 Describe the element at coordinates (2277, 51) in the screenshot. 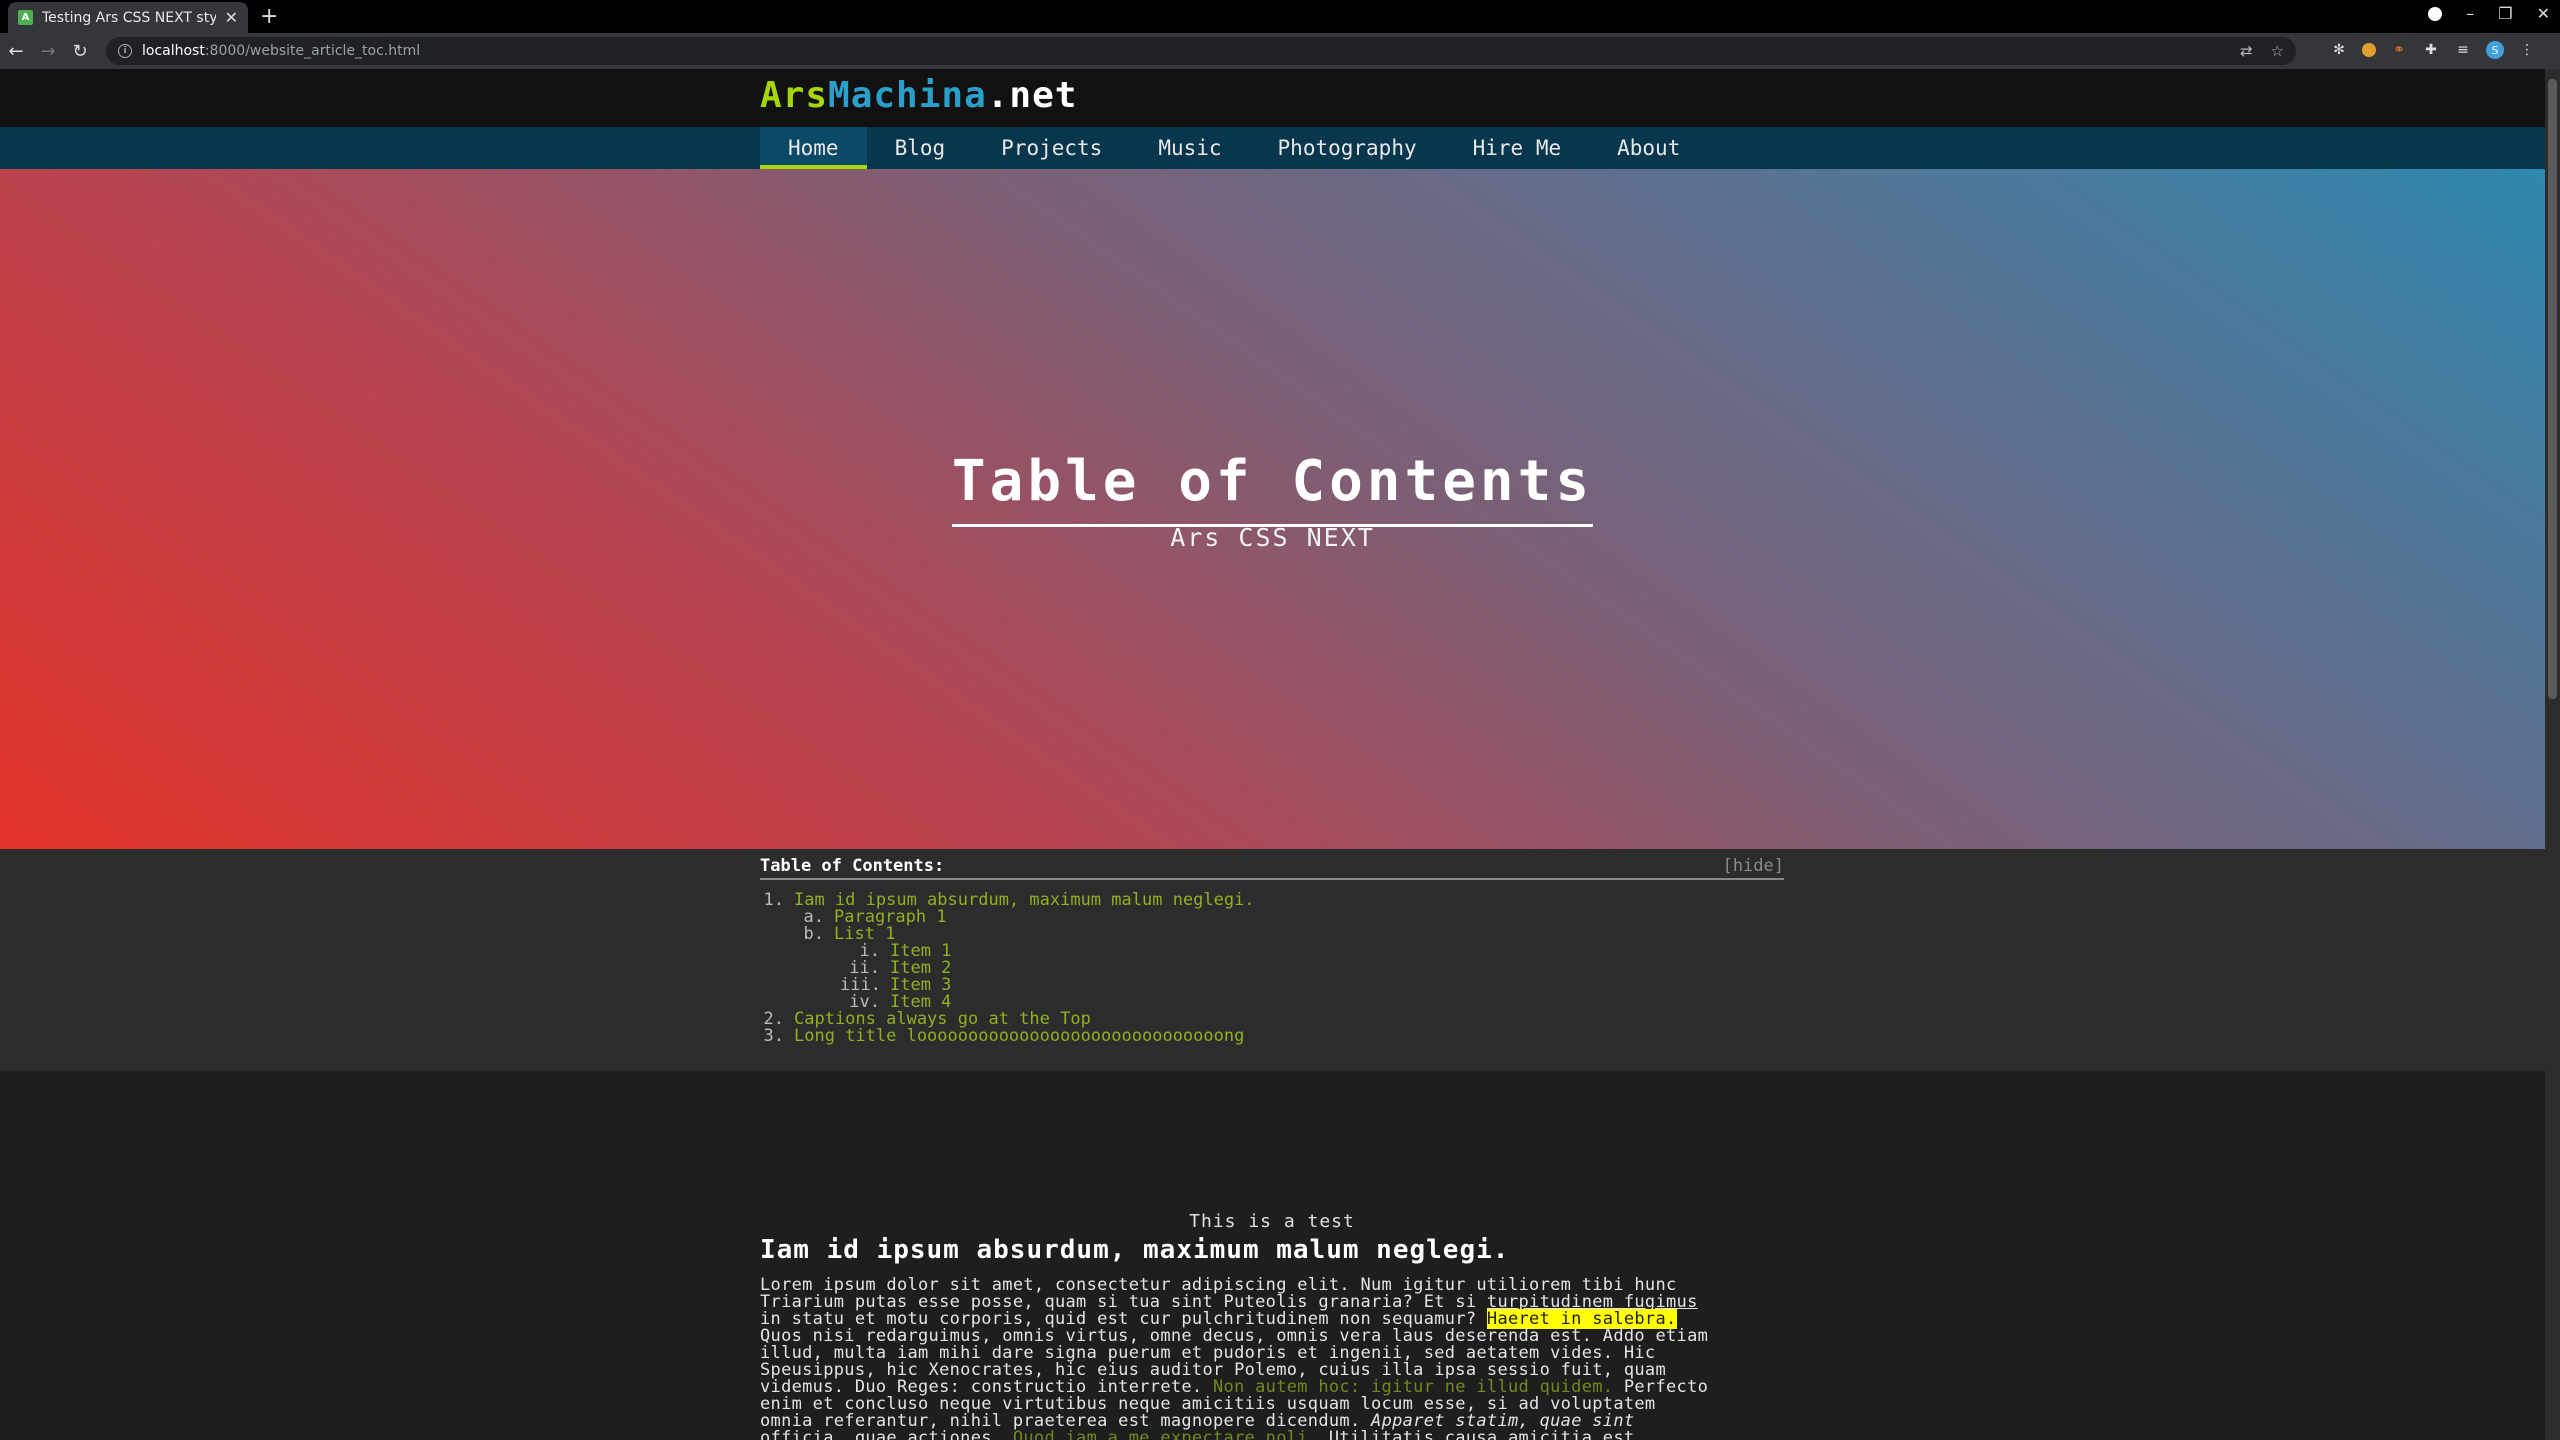

I see `bookmark-star-icon: ☆` at that location.